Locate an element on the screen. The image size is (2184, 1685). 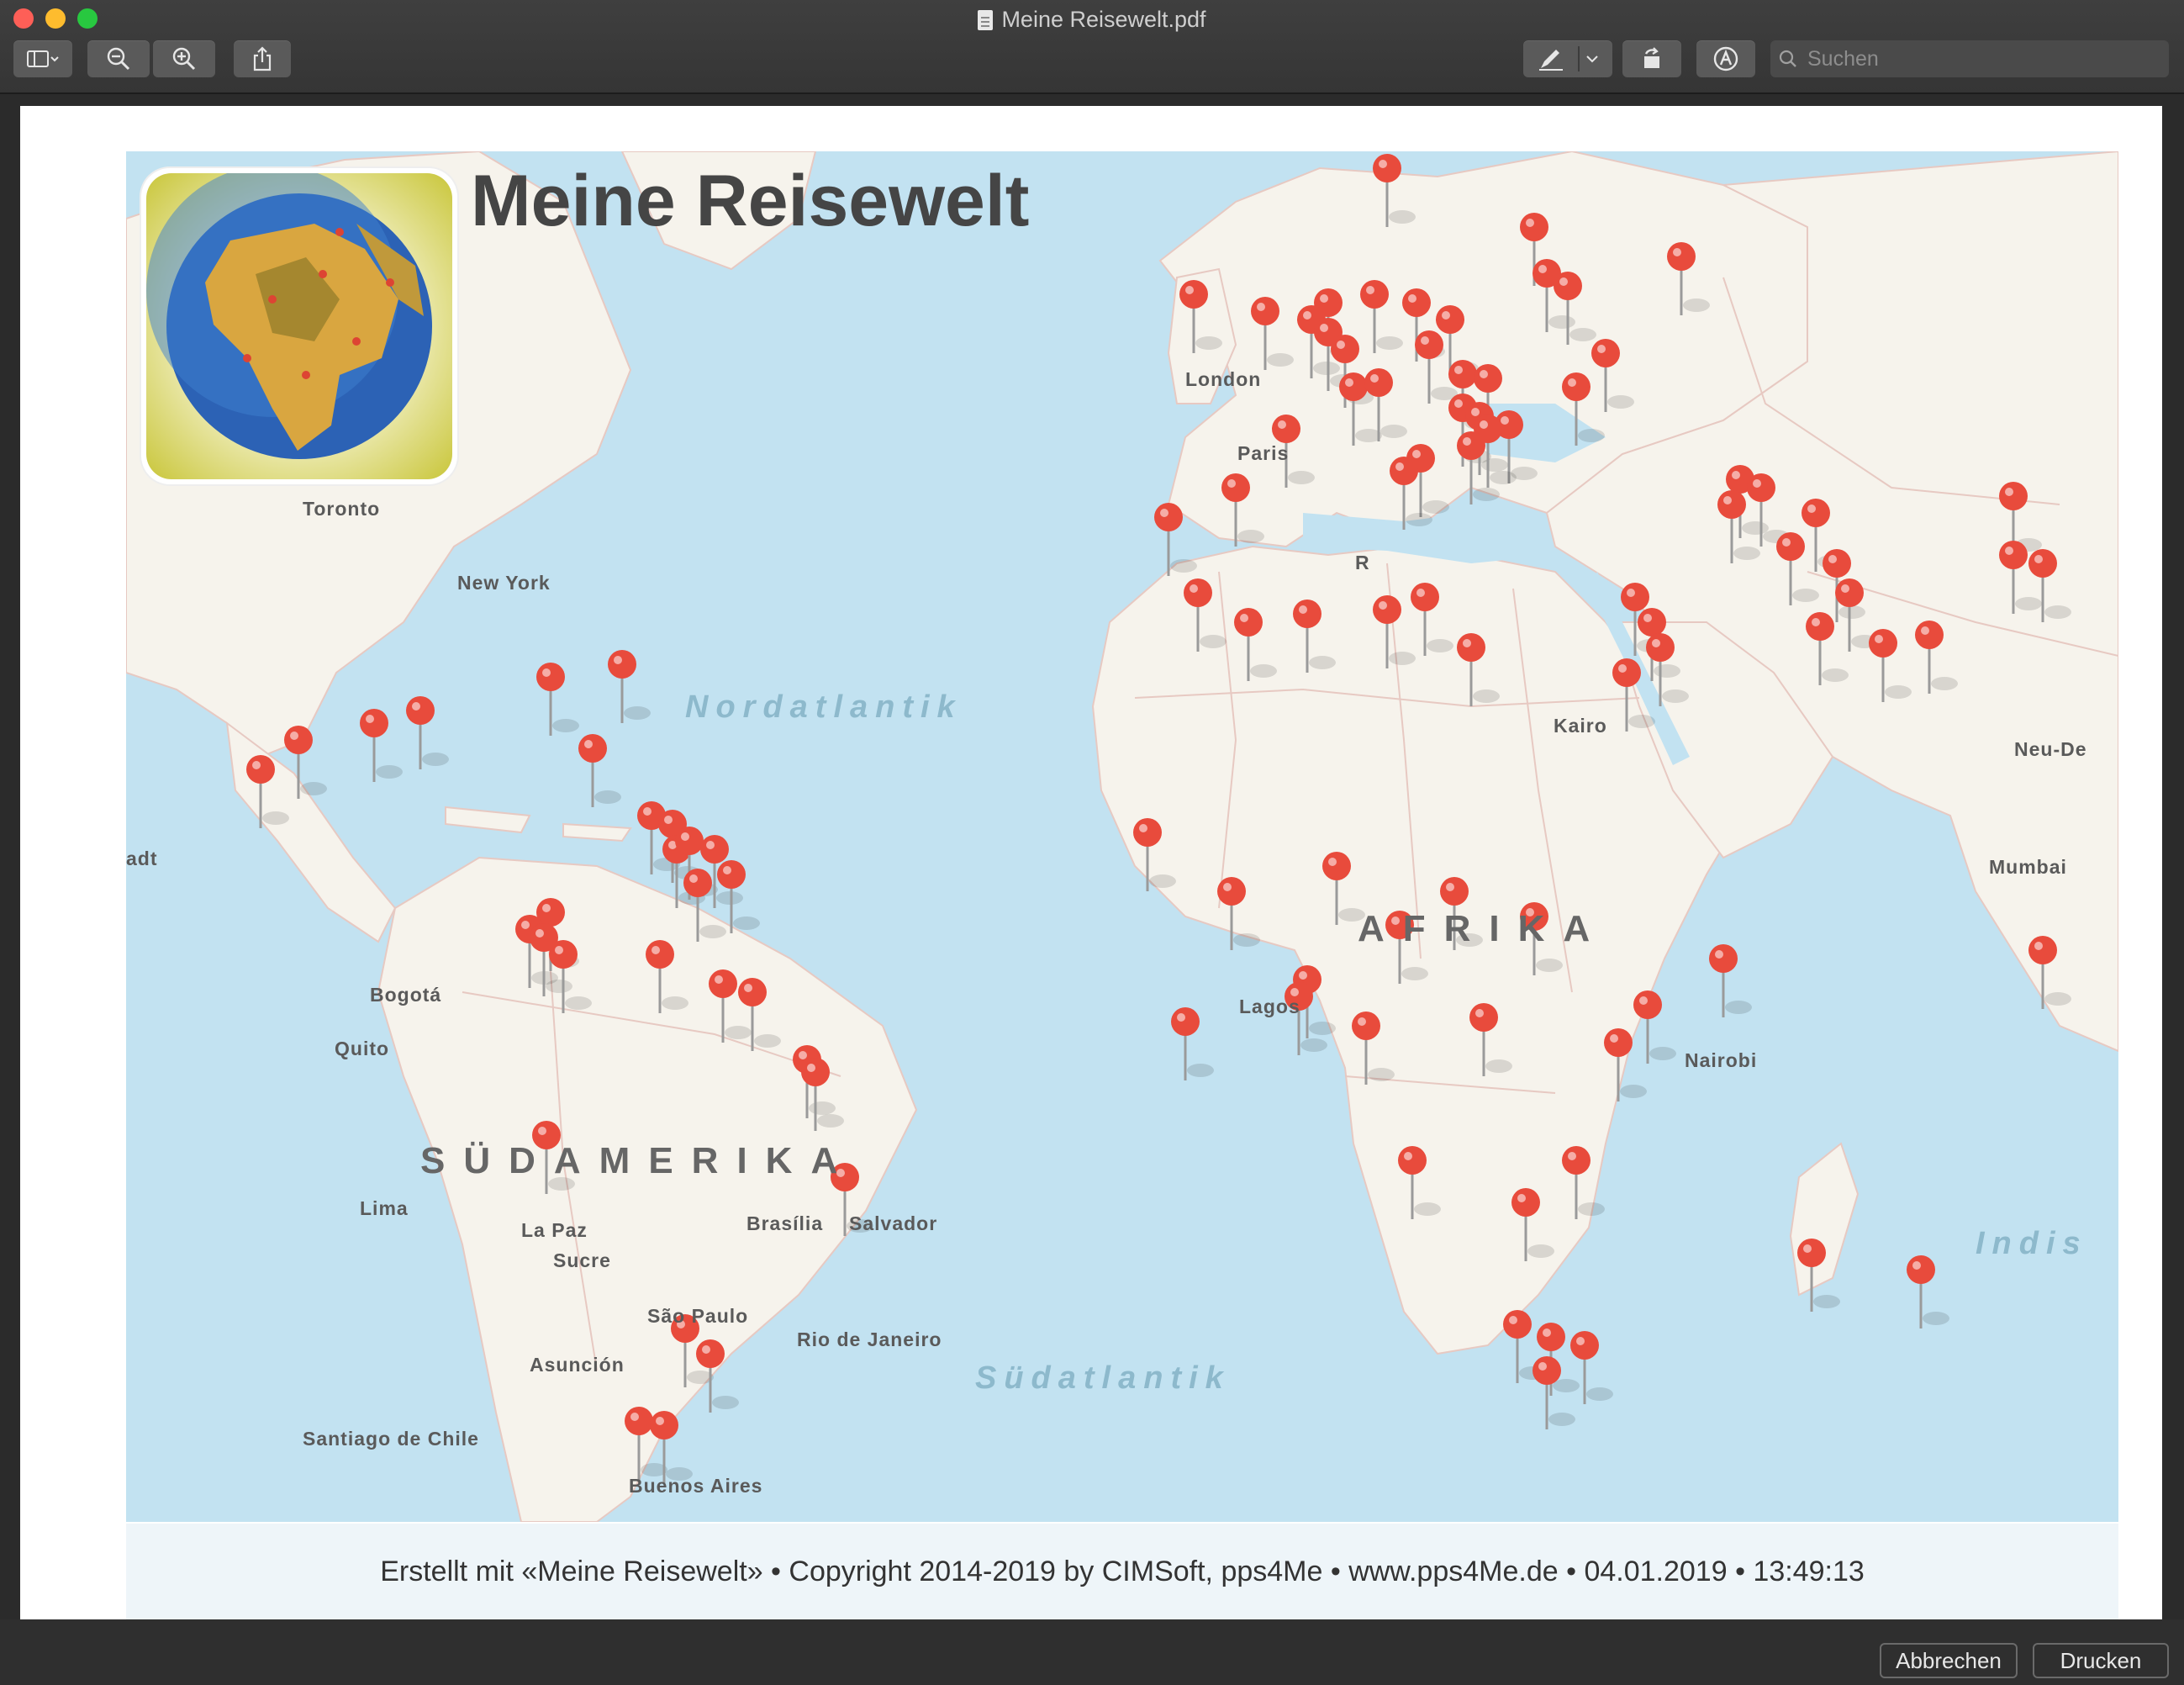
city-label: Salvador is located at coordinates (894, 1223).